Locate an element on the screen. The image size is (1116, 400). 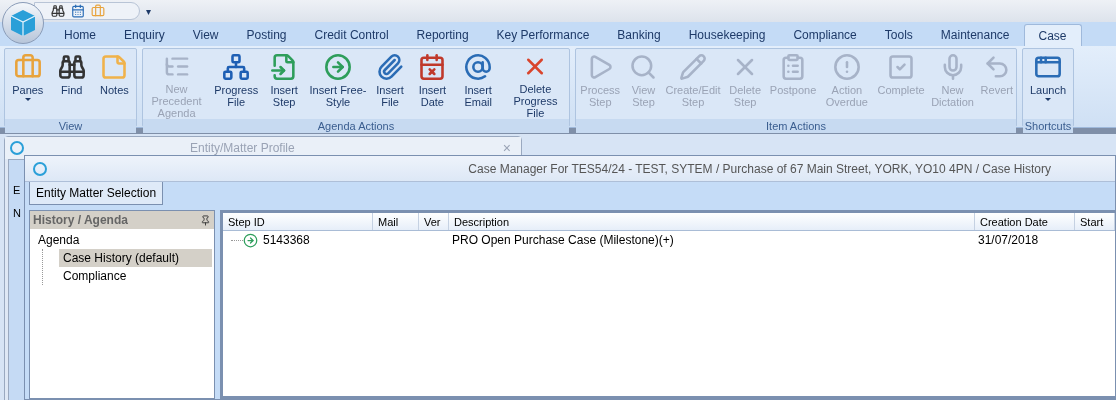
group-title: Item Actions is located at coordinates (796, 126).